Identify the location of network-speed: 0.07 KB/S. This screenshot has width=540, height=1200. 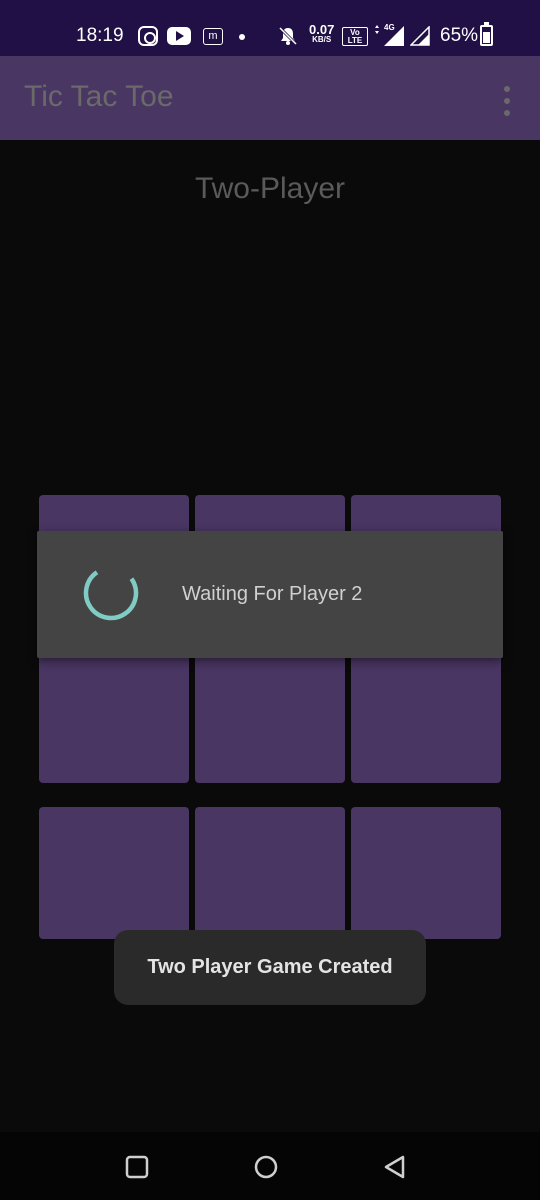
(321, 33).